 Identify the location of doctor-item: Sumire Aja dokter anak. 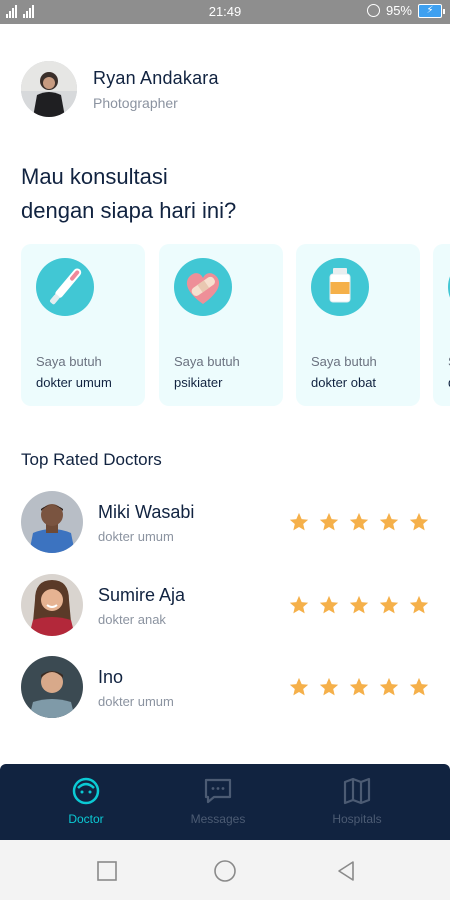
(225, 606).